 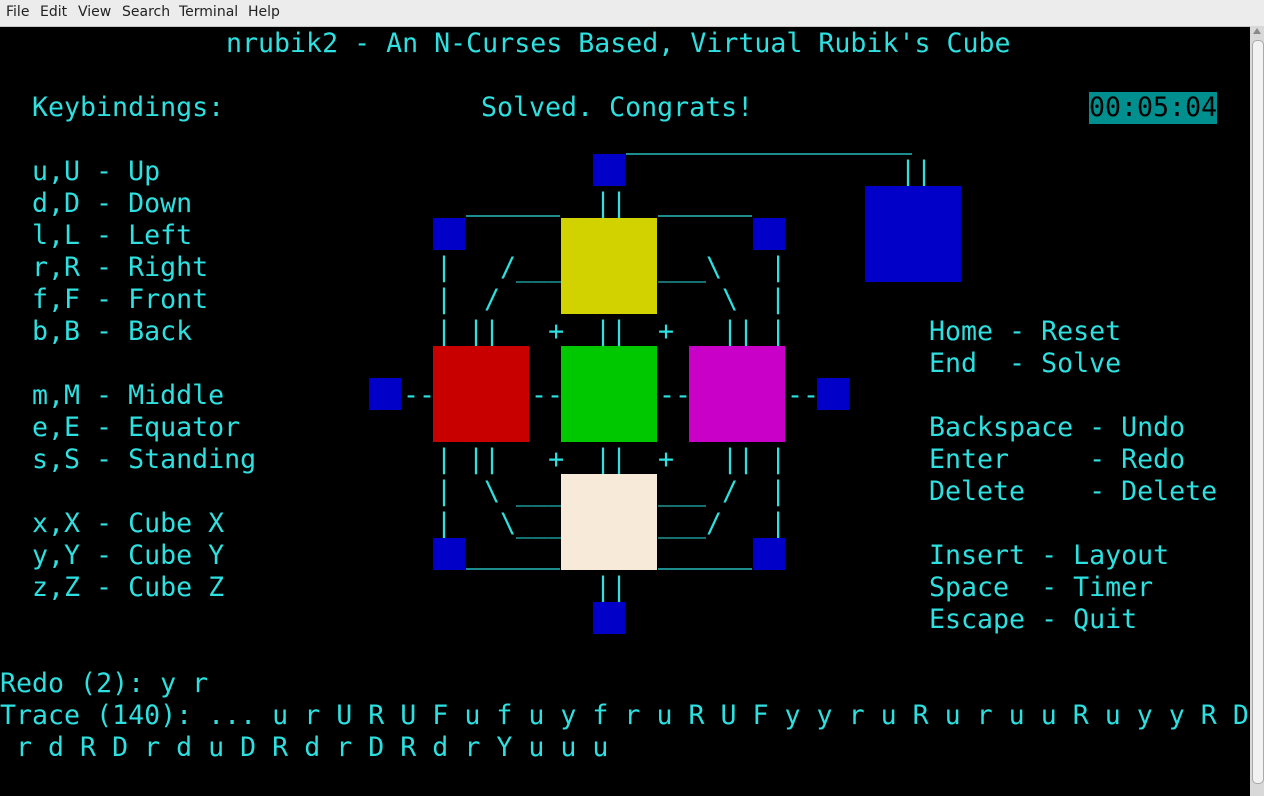 What do you see at coordinates (609, 618) in the screenshot?
I see `edge-square-bottom` at bounding box center [609, 618].